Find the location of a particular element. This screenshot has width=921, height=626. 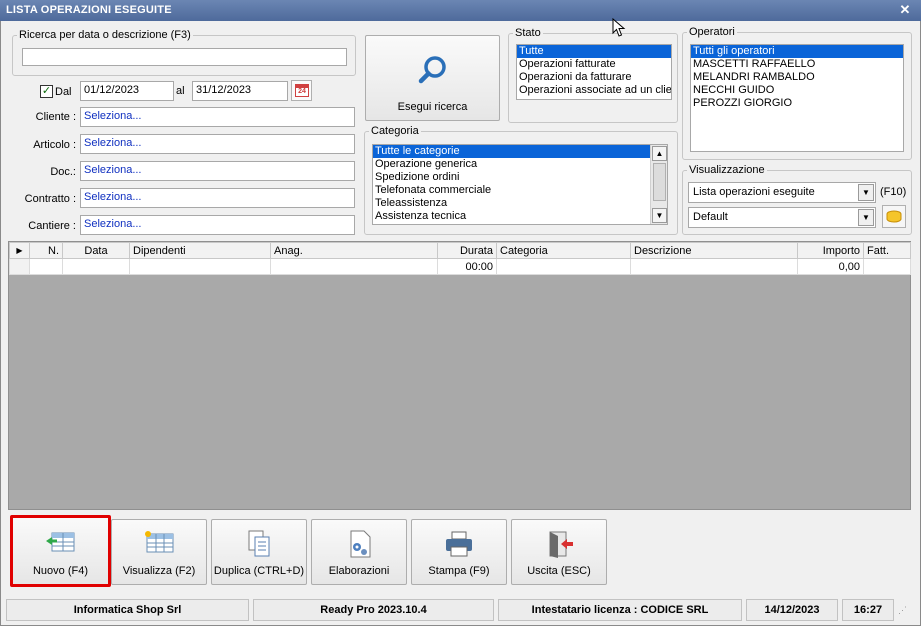

calendar-button: 24 is located at coordinates (301, 90).